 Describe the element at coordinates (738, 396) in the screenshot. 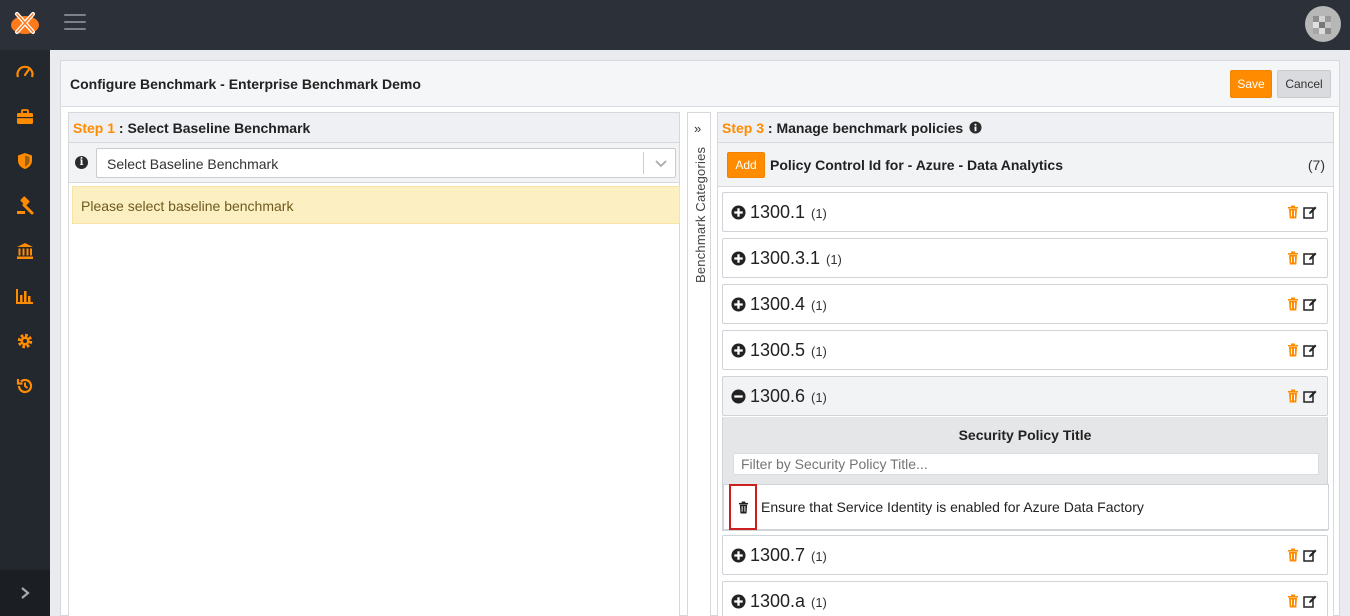

I see `collapse-minus-icon` at that location.